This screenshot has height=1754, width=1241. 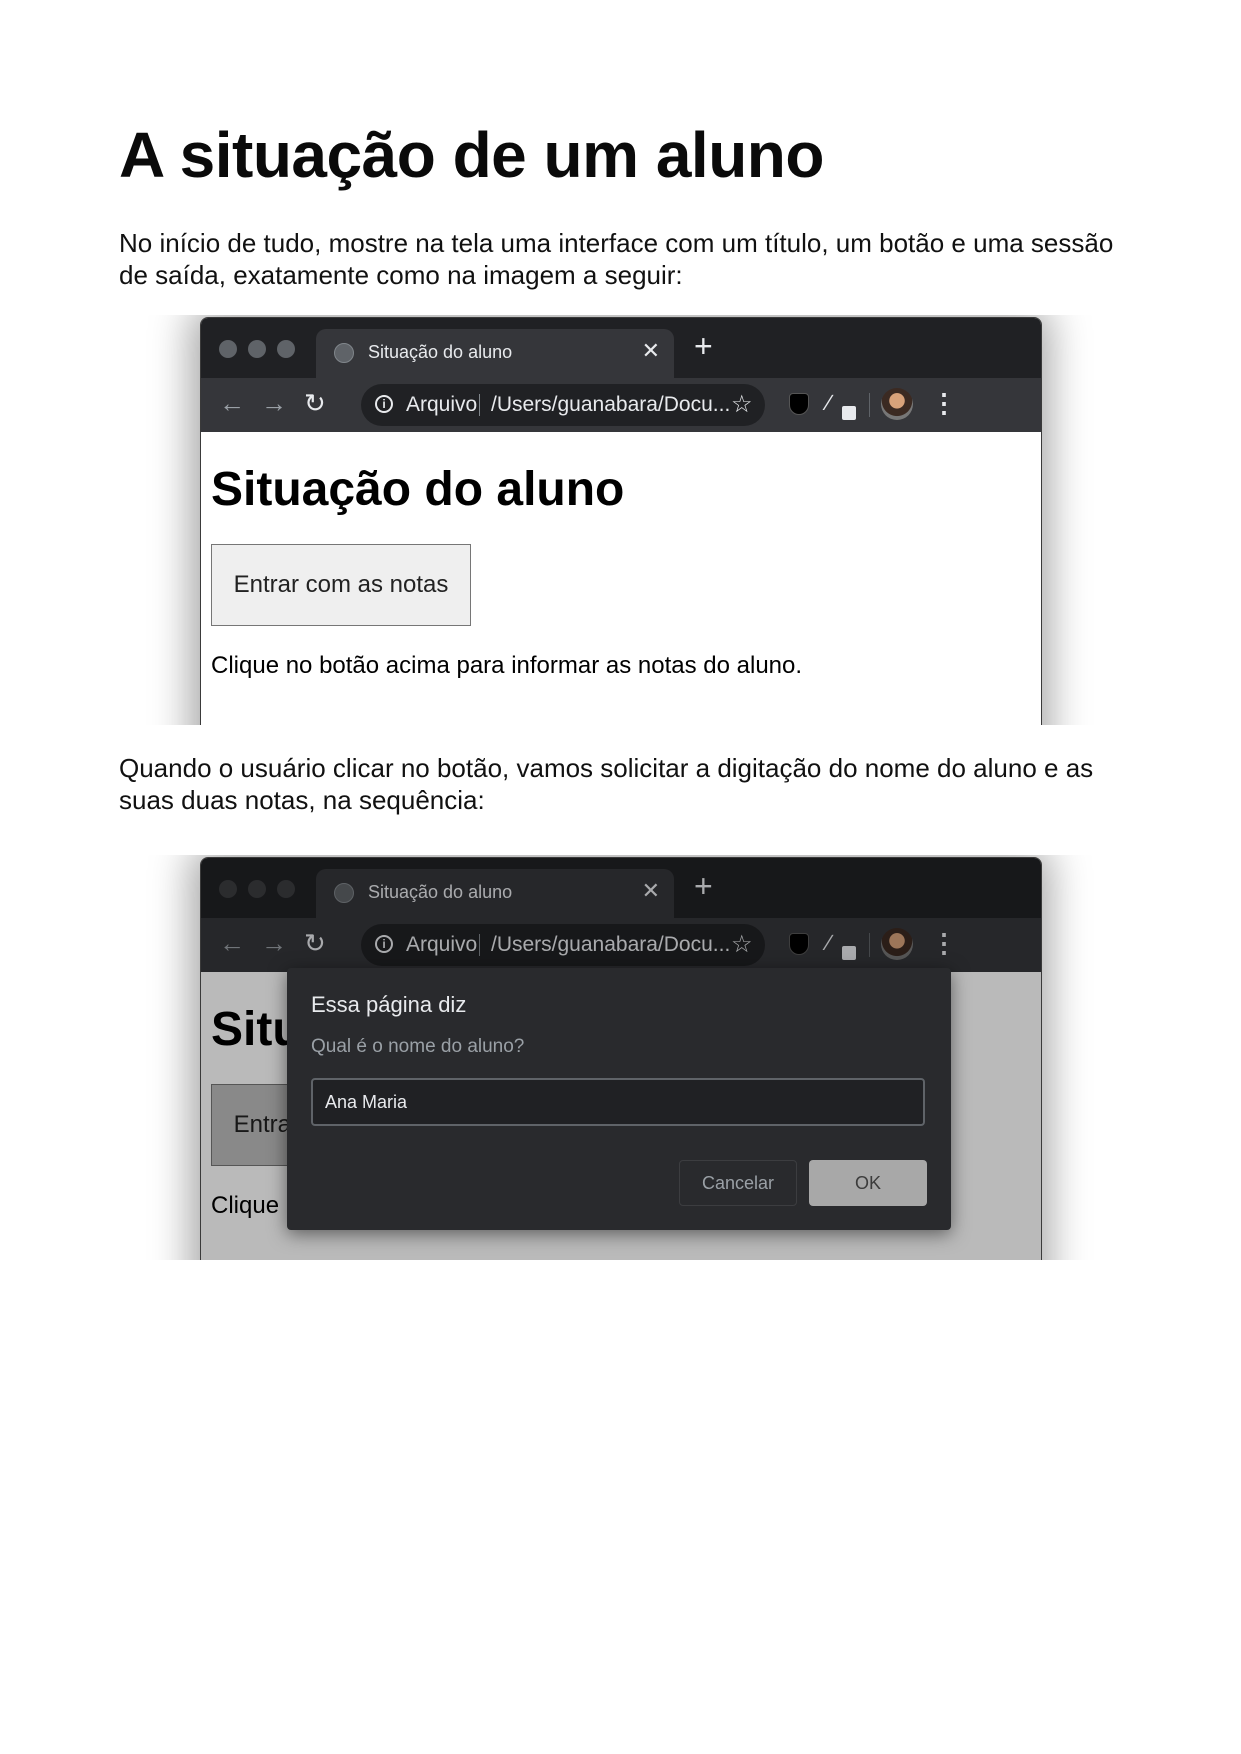 I want to click on ok-button: OK, so click(x=868, y=1183).